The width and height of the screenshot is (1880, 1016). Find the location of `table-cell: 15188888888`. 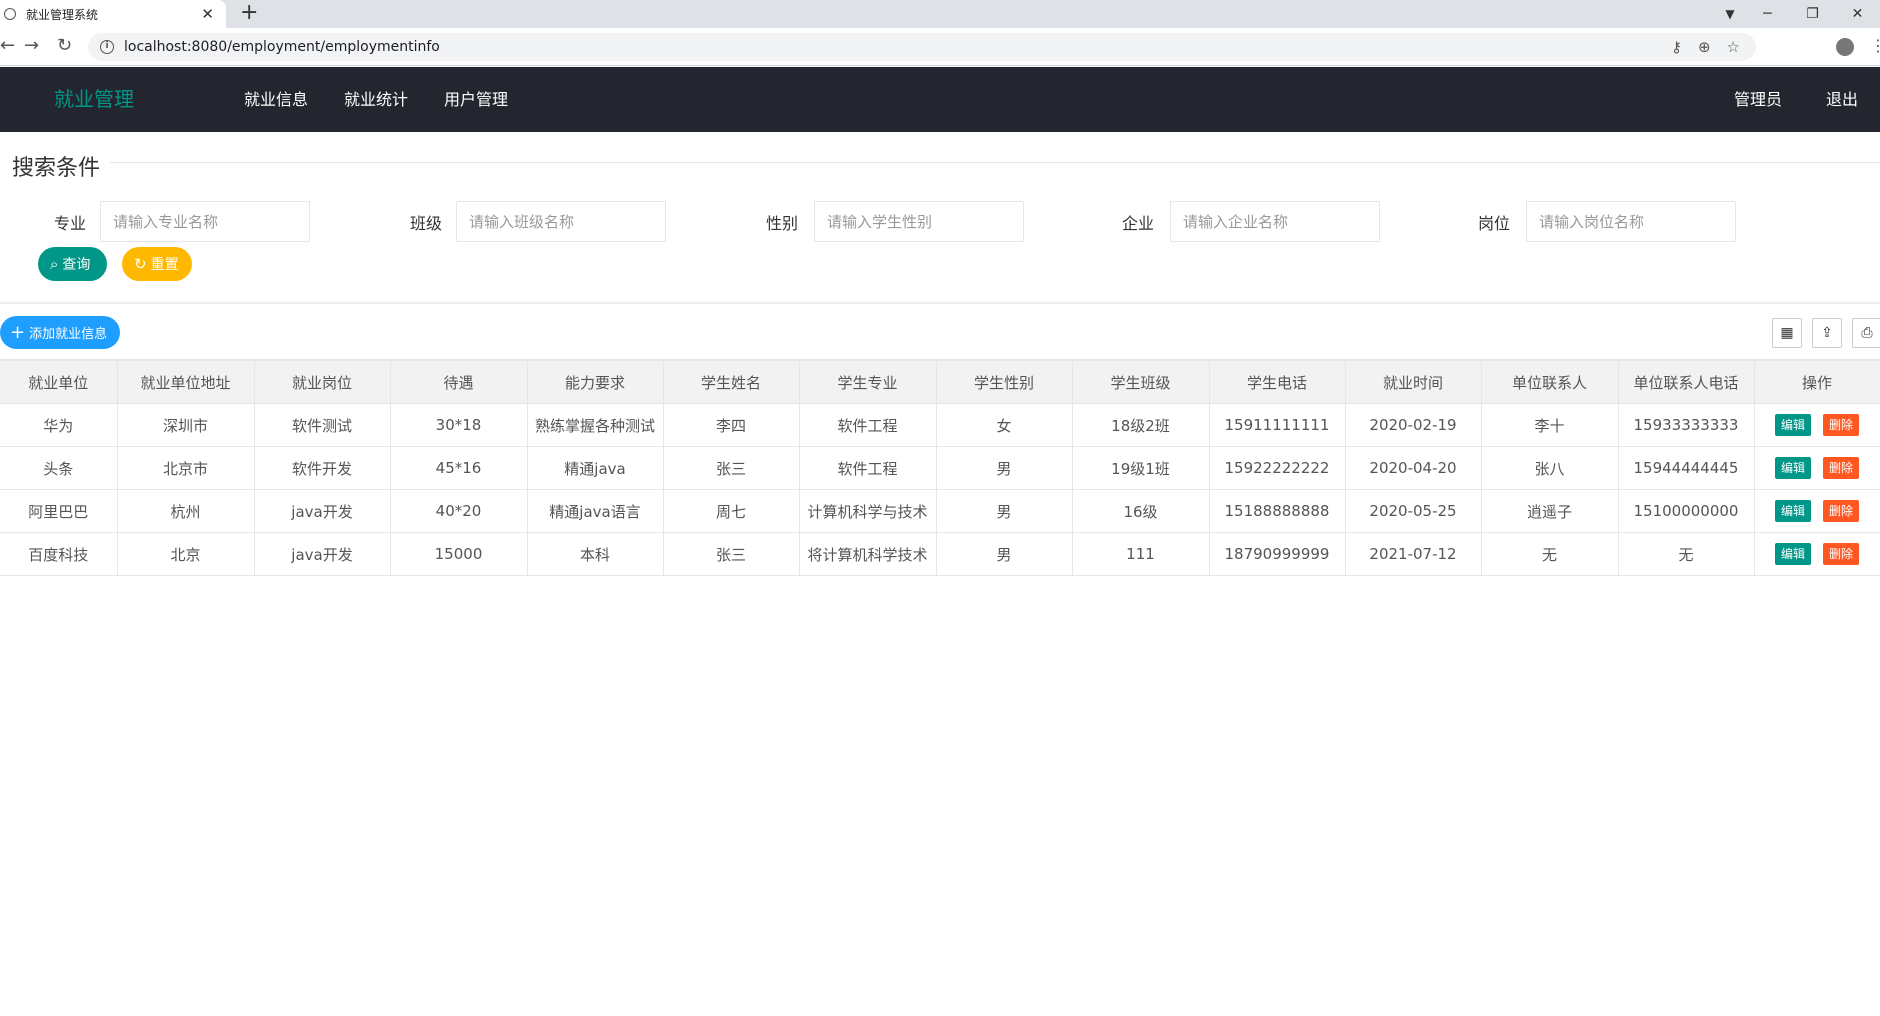

table-cell: 15188888888 is located at coordinates (1277, 511).